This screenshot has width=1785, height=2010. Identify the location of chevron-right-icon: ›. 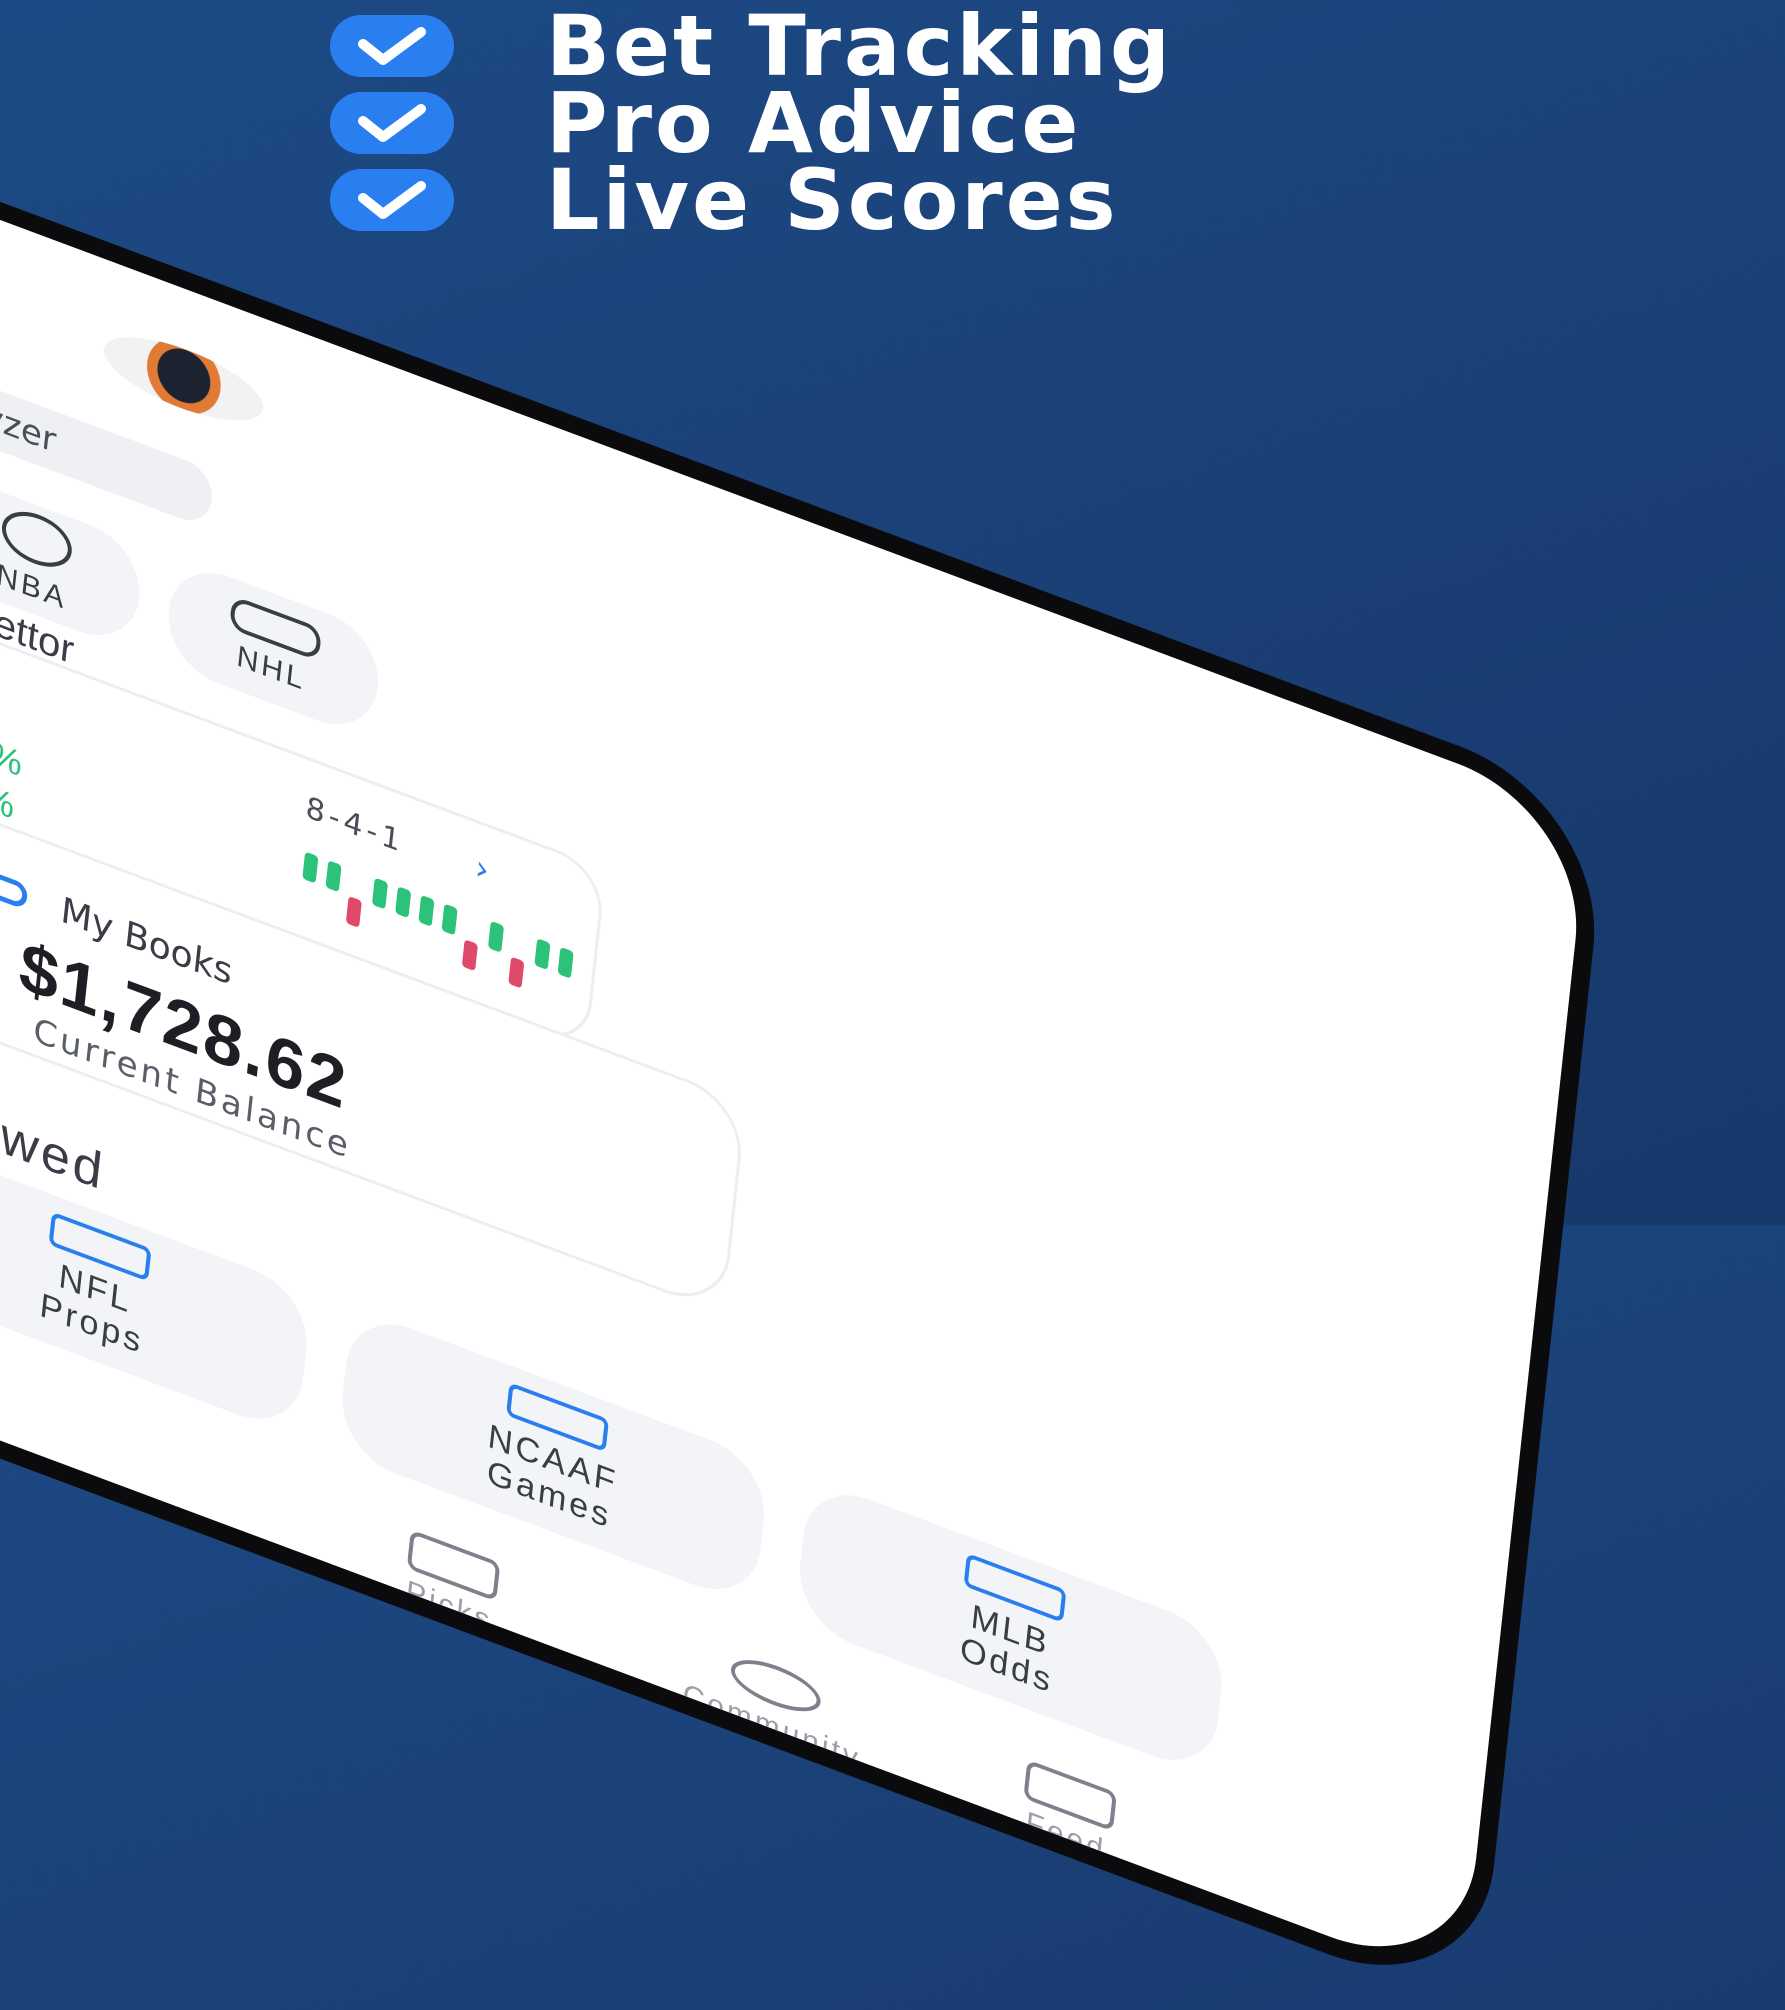
(482, 869).